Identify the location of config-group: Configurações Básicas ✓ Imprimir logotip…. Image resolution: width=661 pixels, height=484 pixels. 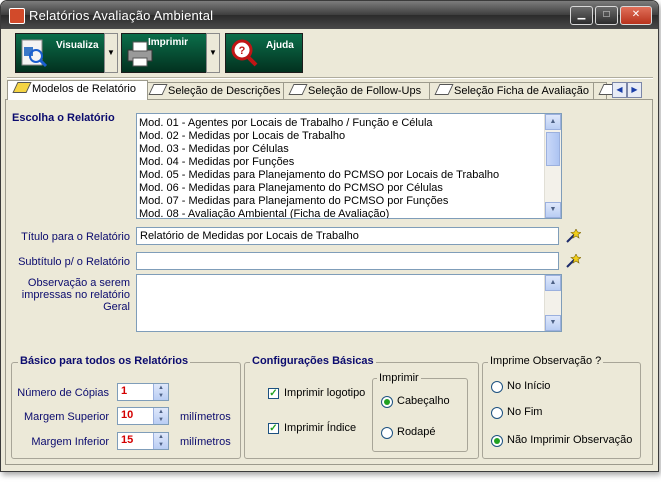
(361, 407).